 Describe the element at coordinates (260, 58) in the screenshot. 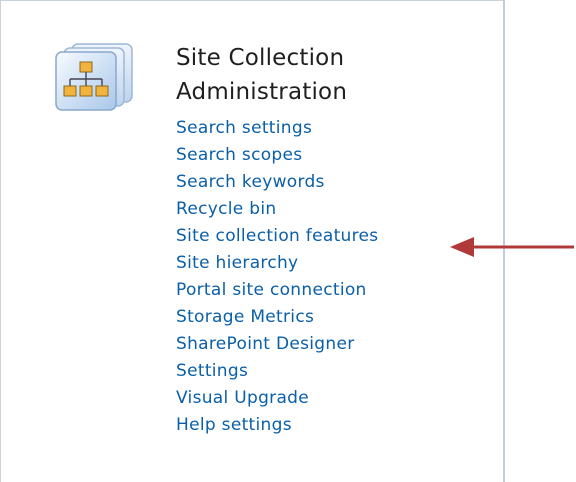

I see `section-title-line-1: Site Collection` at that location.